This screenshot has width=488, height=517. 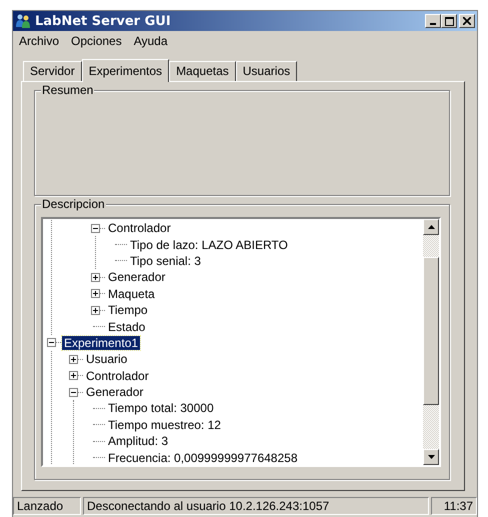 I want to click on window-title: LabNet Server GUI, so click(x=103, y=21).